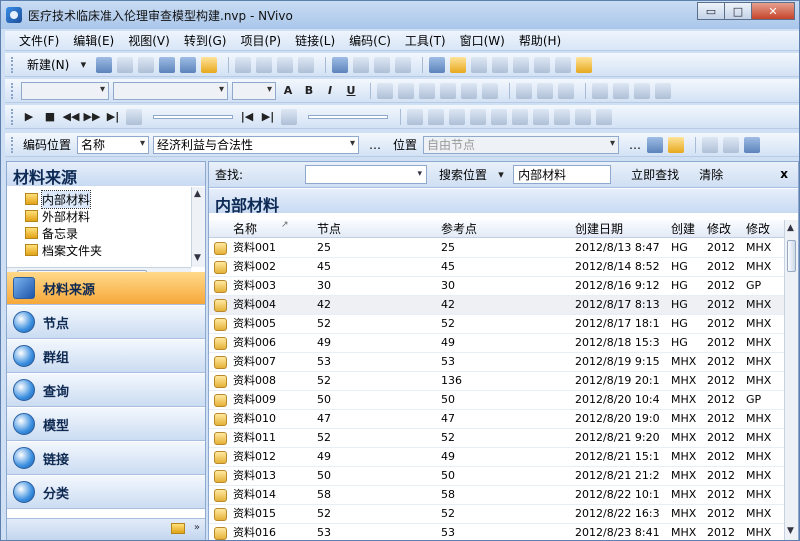  Describe the element at coordinates (490, 90) in the screenshot. I see `justify-icon` at that location.